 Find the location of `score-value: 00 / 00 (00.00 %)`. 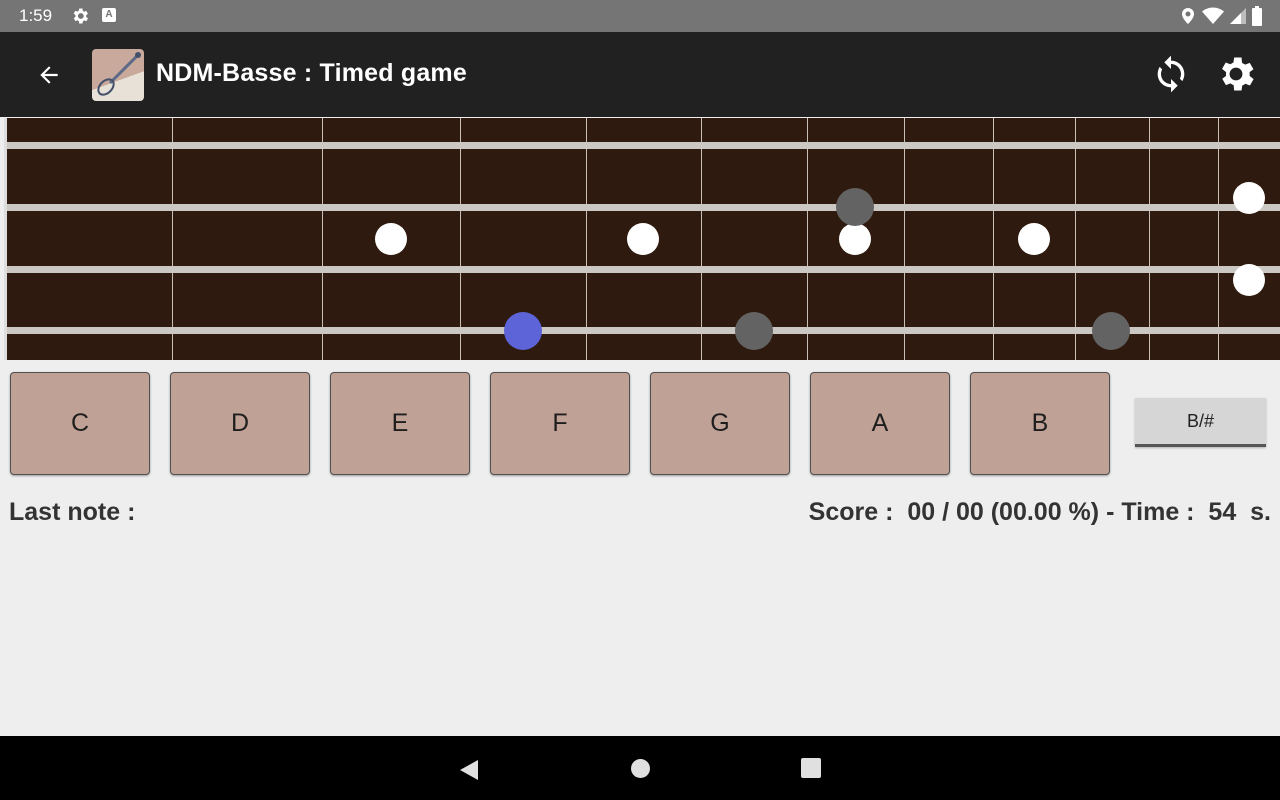

score-value: 00 / 00 (00.00 %) is located at coordinates (1003, 512).